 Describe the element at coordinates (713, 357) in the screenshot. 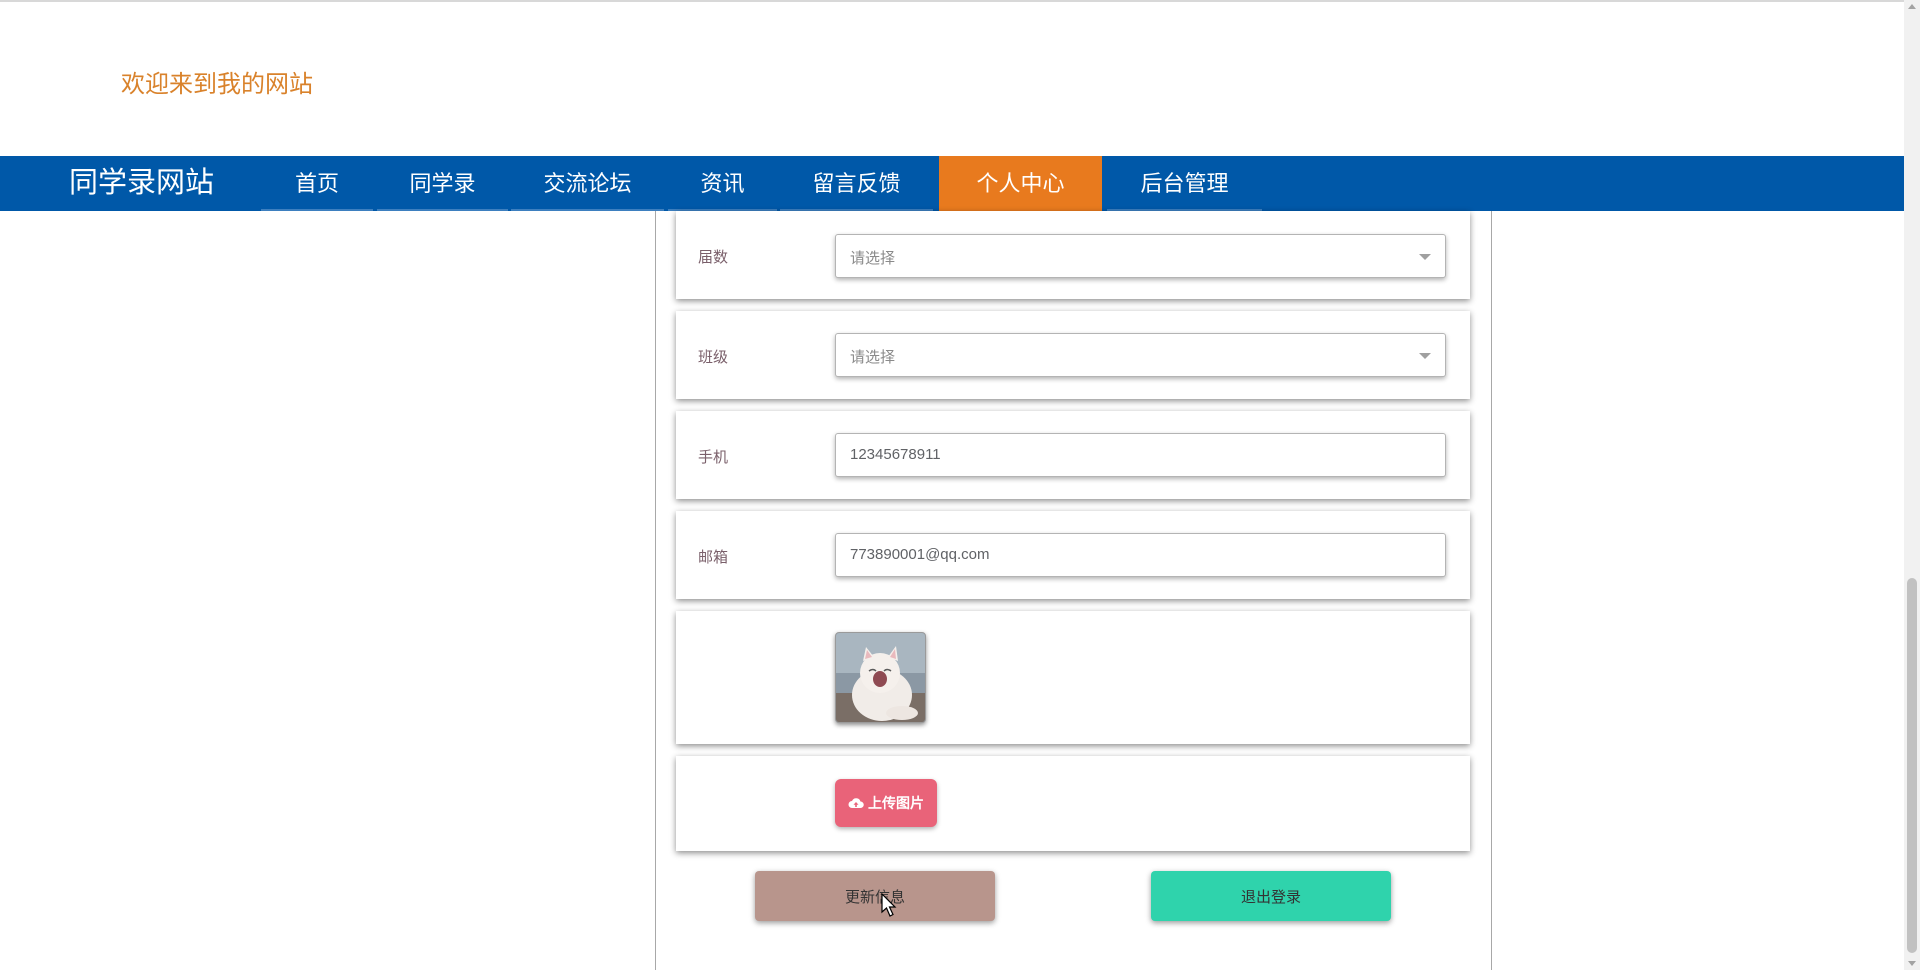

I see `class-label: 班级` at that location.